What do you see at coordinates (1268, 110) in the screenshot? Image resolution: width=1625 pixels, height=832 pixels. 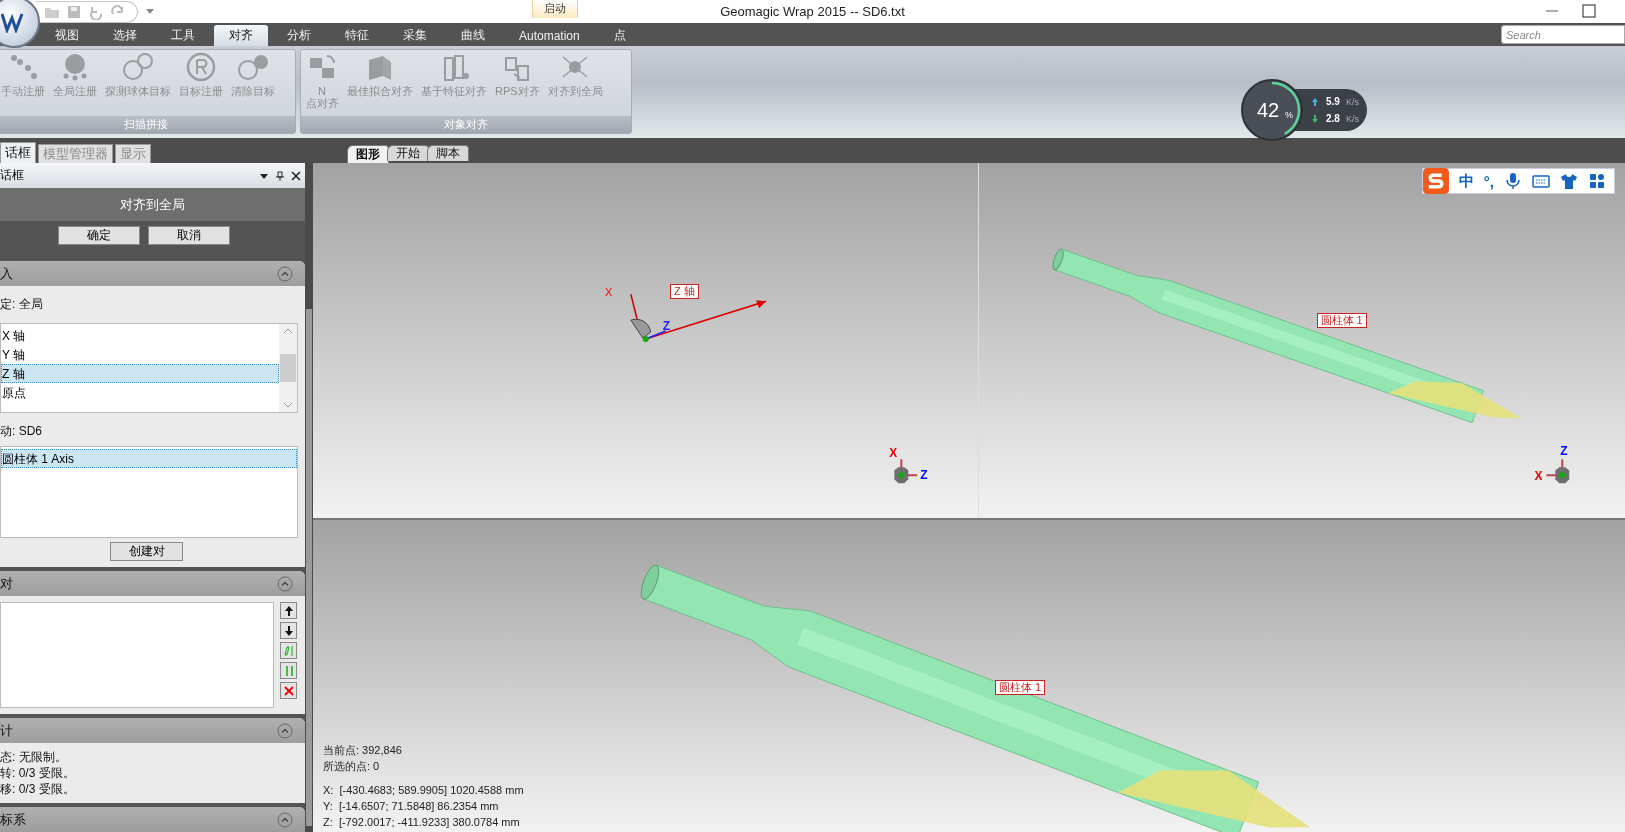 I see `usage-percent: 42` at bounding box center [1268, 110].